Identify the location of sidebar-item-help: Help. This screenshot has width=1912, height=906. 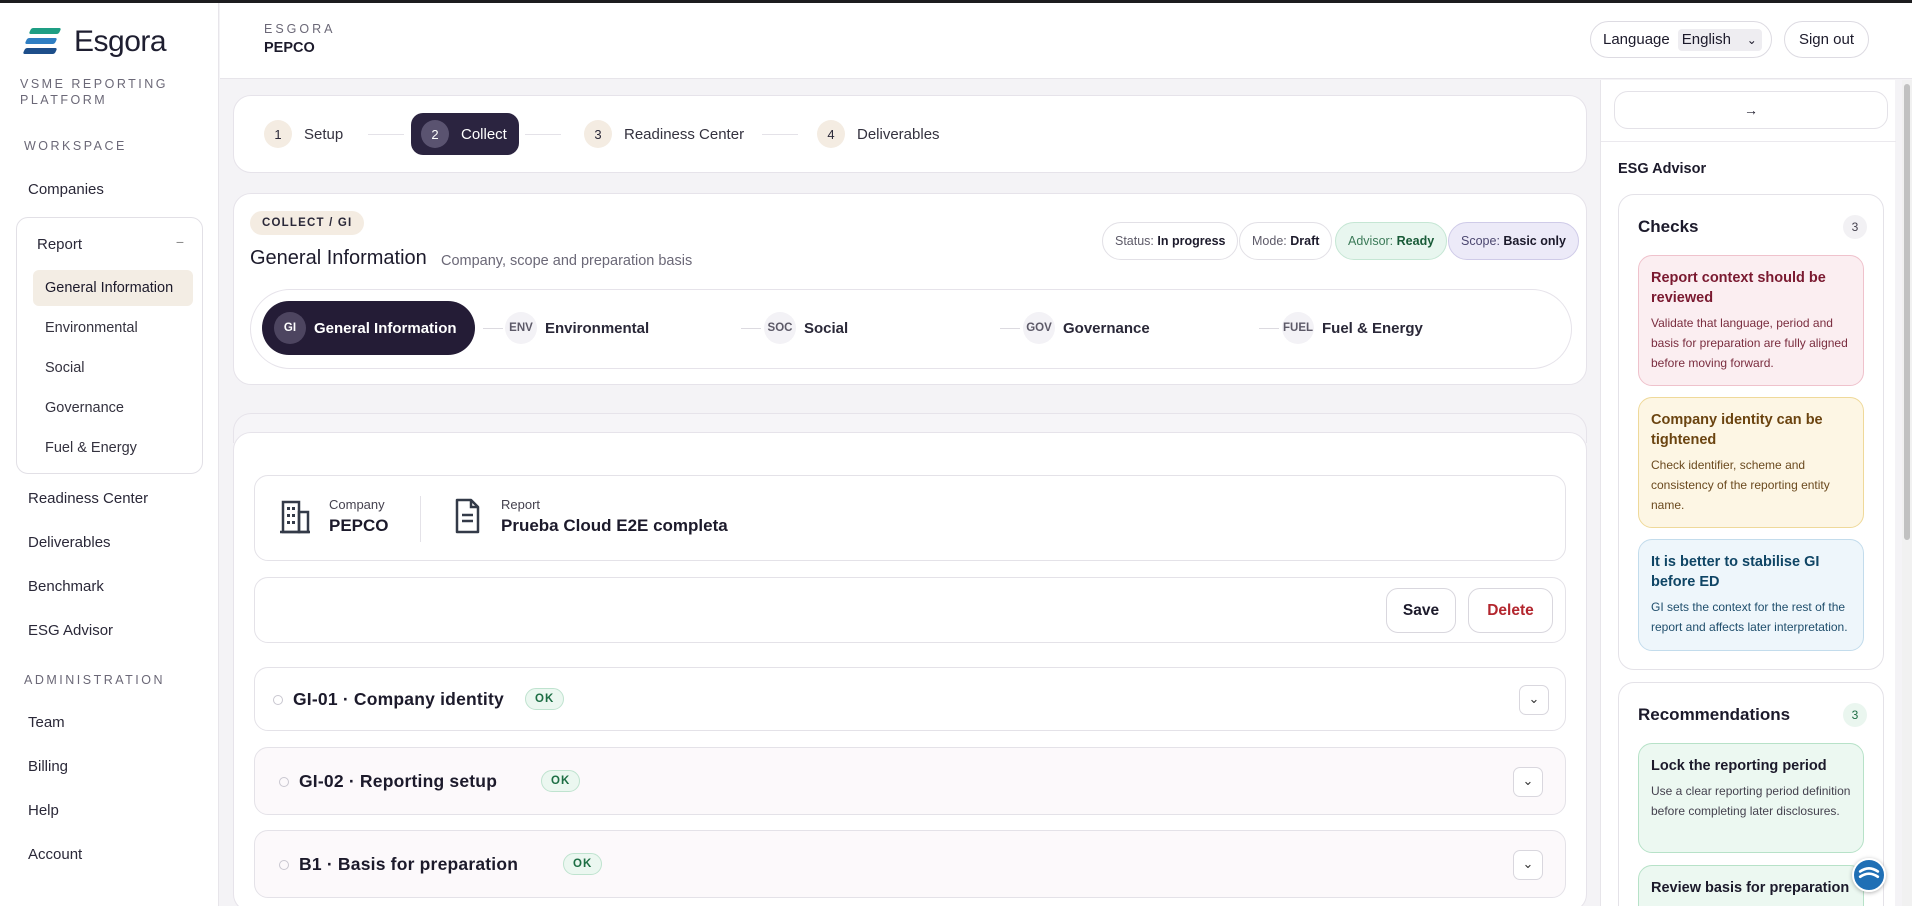
(43, 810).